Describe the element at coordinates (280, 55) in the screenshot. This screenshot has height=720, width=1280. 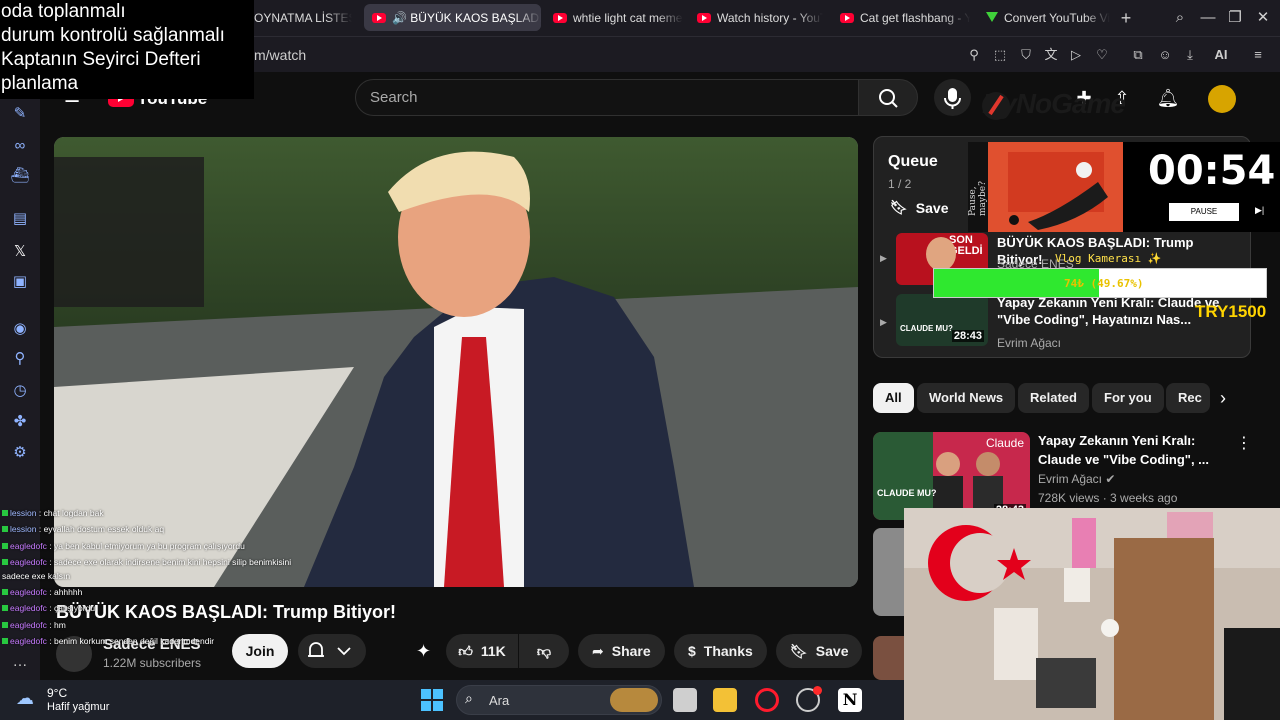
I see `url-field: m/watch` at that location.